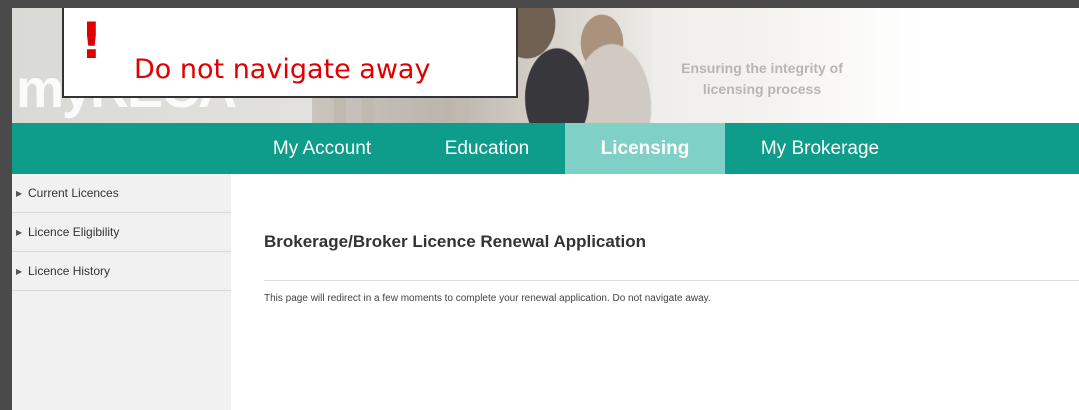 The height and width of the screenshot is (410, 1079). I want to click on sidebar-item-current-licences: ▶ Current Licences, so click(121, 193).